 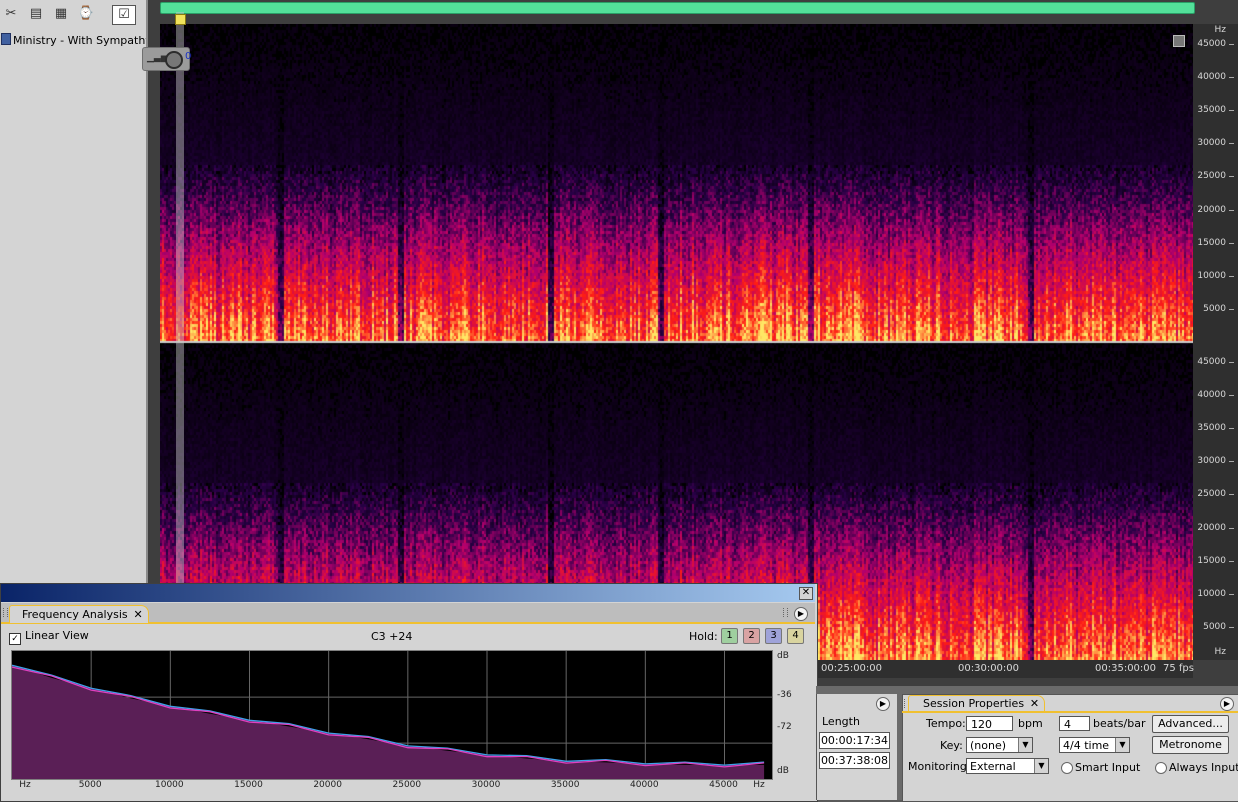 What do you see at coordinates (1190, 745) in the screenshot?
I see `metronome-button: Metronome` at bounding box center [1190, 745].